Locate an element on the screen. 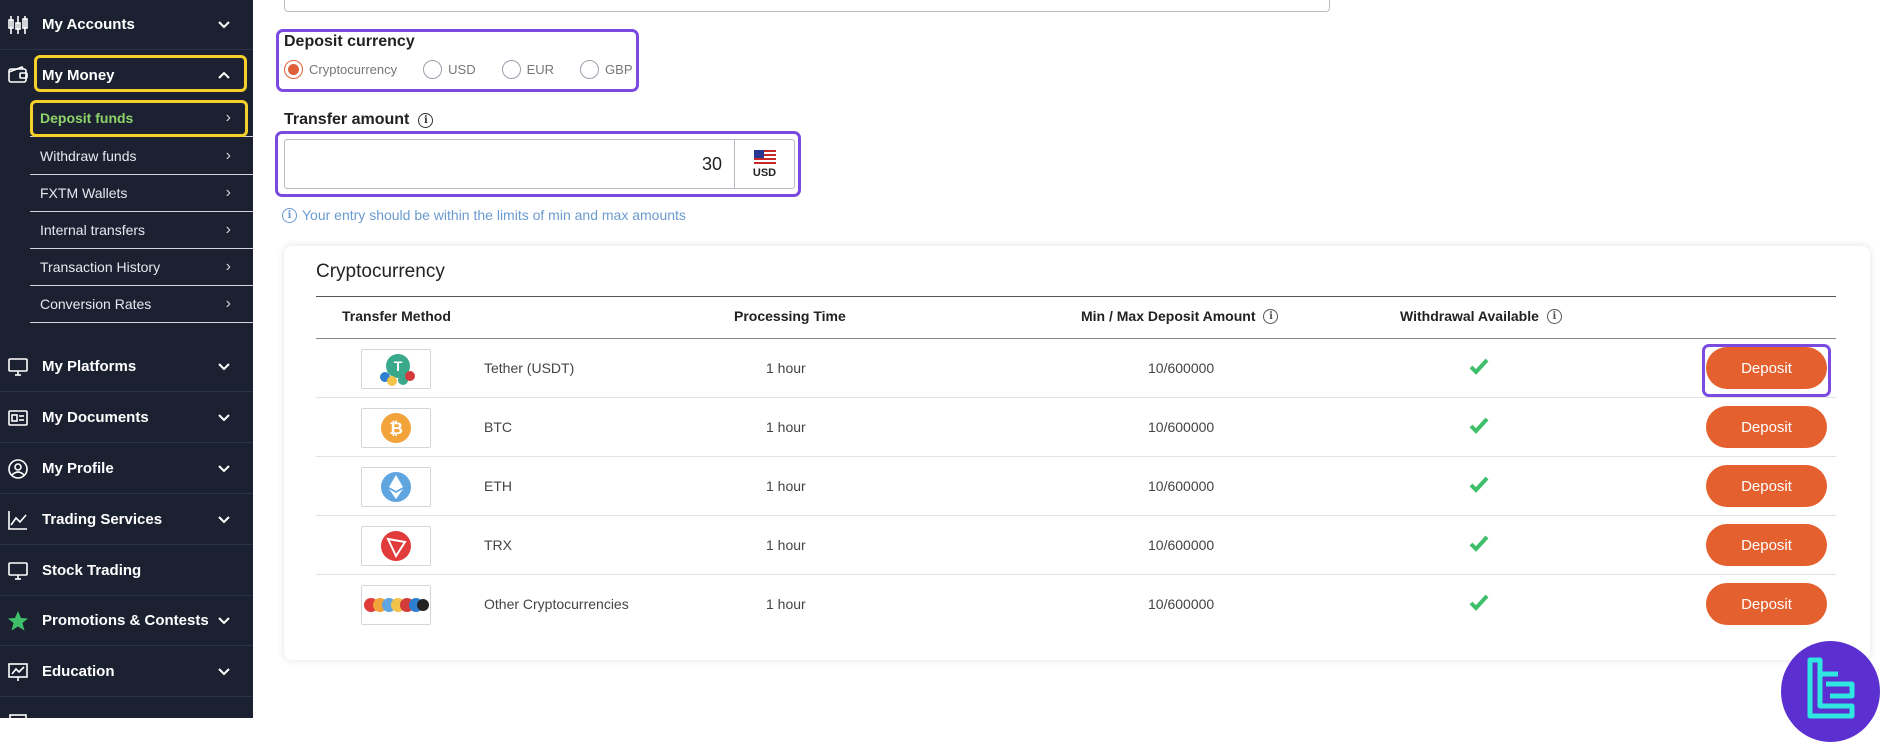 This screenshot has width=1882, height=750. transfer-amount-field: USD is located at coordinates (539, 164).